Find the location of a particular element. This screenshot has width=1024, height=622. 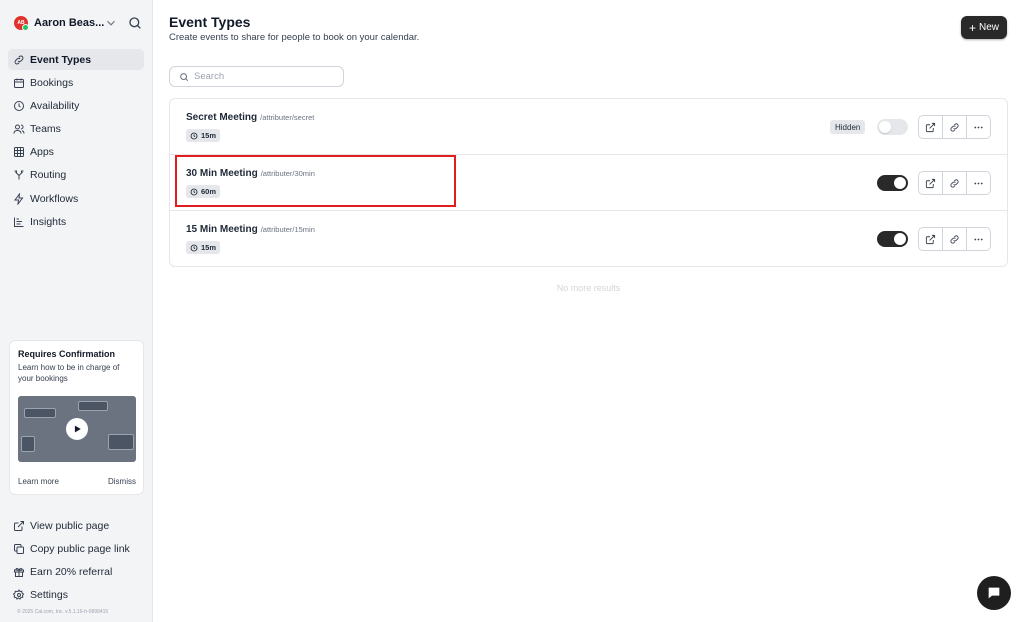

sidebar-item-bookings: Bookings is located at coordinates (76, 82).